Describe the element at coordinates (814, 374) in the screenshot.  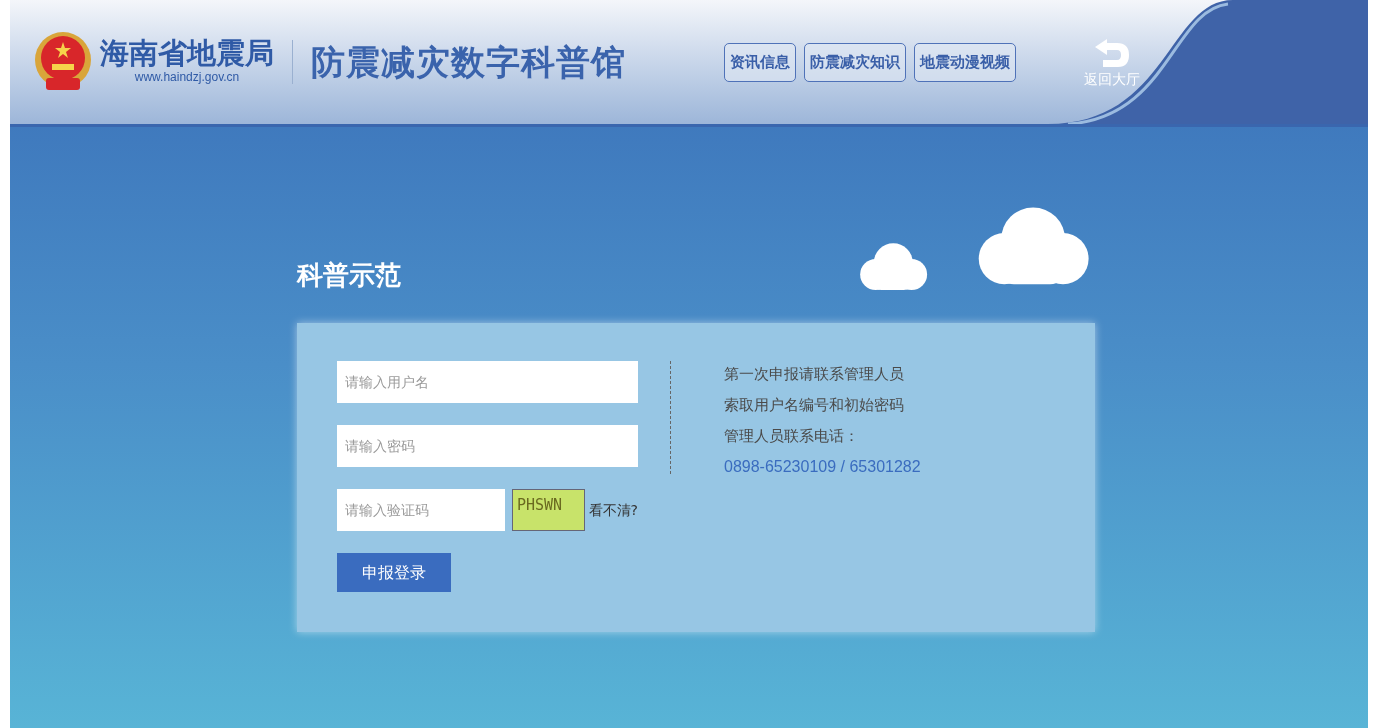
I see `info-text: 第一次申报请联系管理人员` at that location.